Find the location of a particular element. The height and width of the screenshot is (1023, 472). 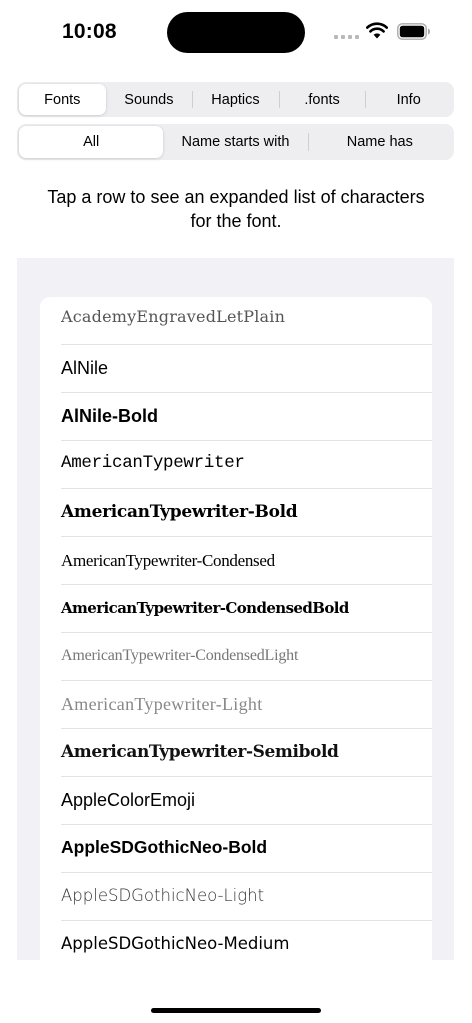

list-item: AmericanTypewriter-CondensedBold is located at coordinates (236, 608).